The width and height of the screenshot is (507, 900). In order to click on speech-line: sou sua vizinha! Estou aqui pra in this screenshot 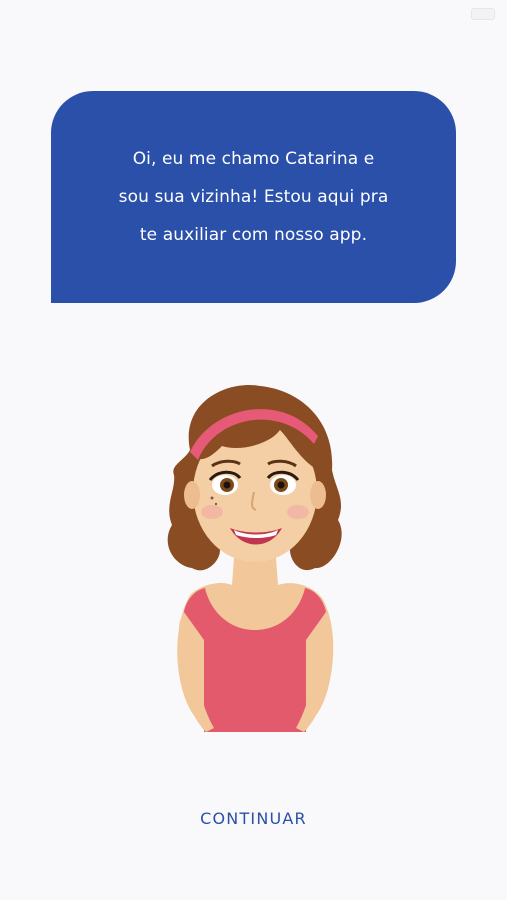, I will do `click(253, 197)`.